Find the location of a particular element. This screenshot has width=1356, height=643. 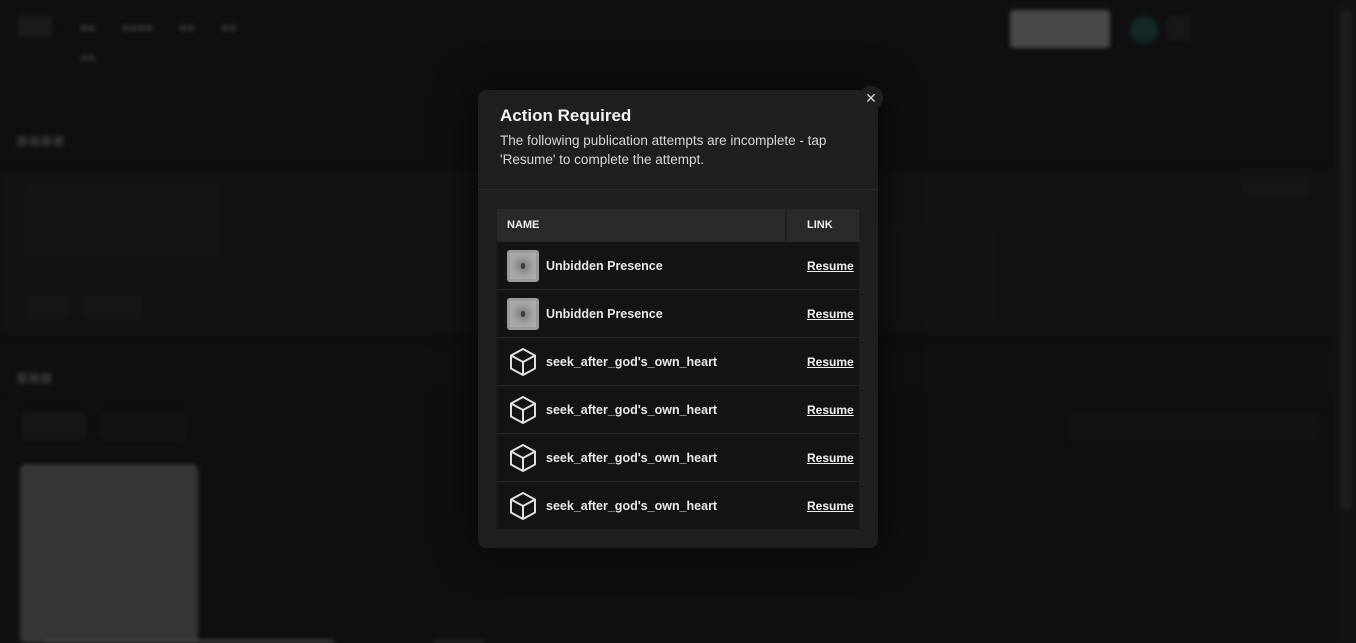

column-header-name: NAME is located at coordinates (642, 225).